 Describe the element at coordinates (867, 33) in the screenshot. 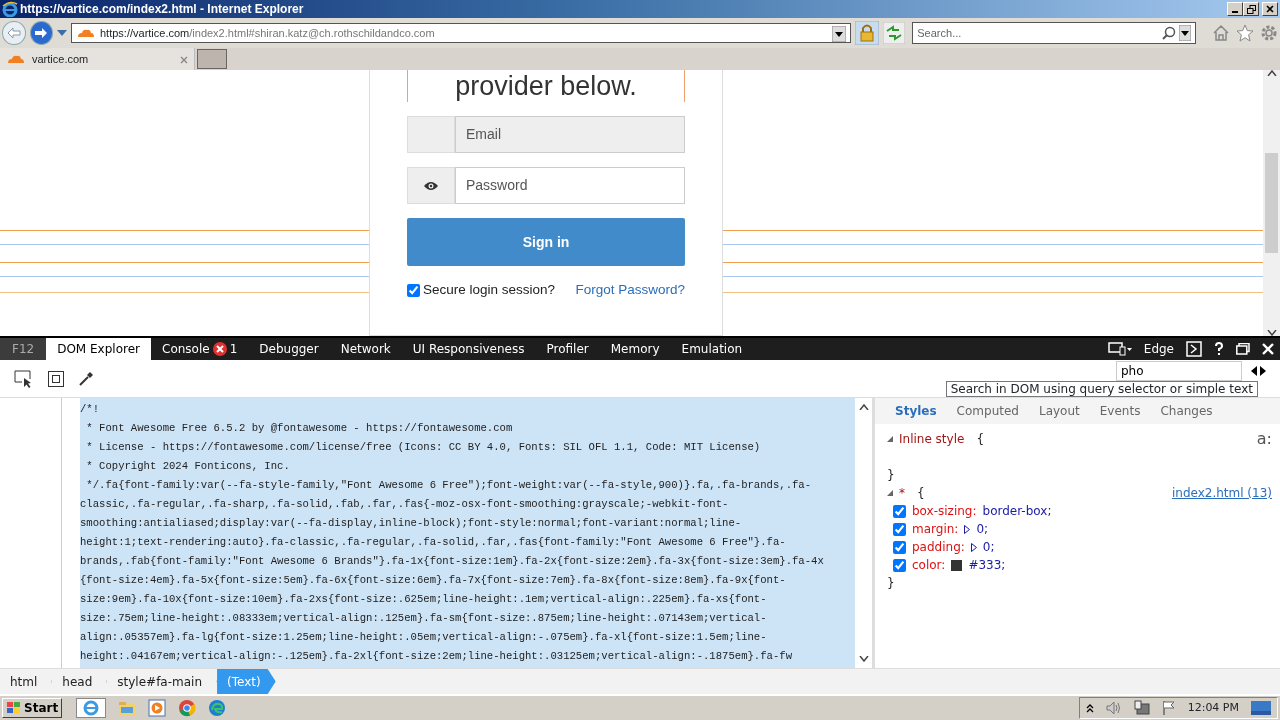

I see `lock-icon` at that location.